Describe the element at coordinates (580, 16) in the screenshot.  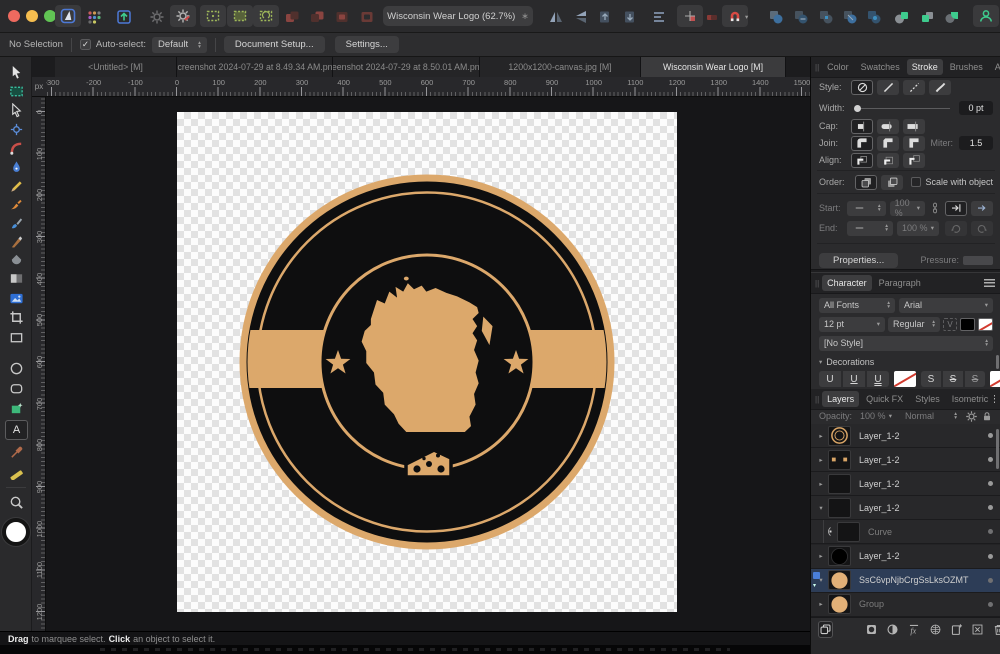
I see `flip-vertical-icon` at that location.